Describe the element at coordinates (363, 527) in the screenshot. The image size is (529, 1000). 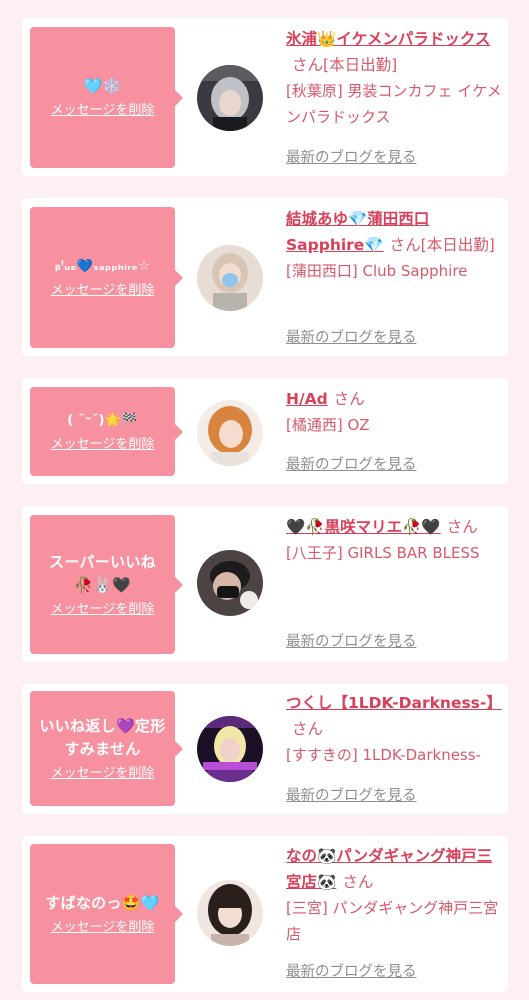
I see `cast-name-link: 🖤🥀黒咲マリエ🥀🖤` at that location.